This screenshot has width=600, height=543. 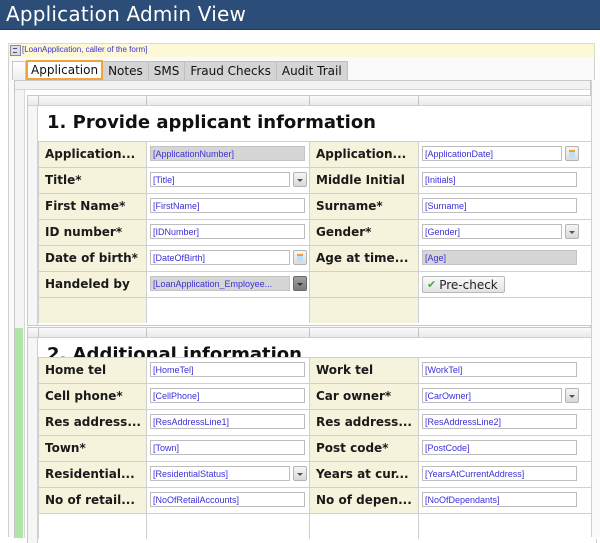 I want to click on field-label-cell: Home tel, so click(x=92, y=370).